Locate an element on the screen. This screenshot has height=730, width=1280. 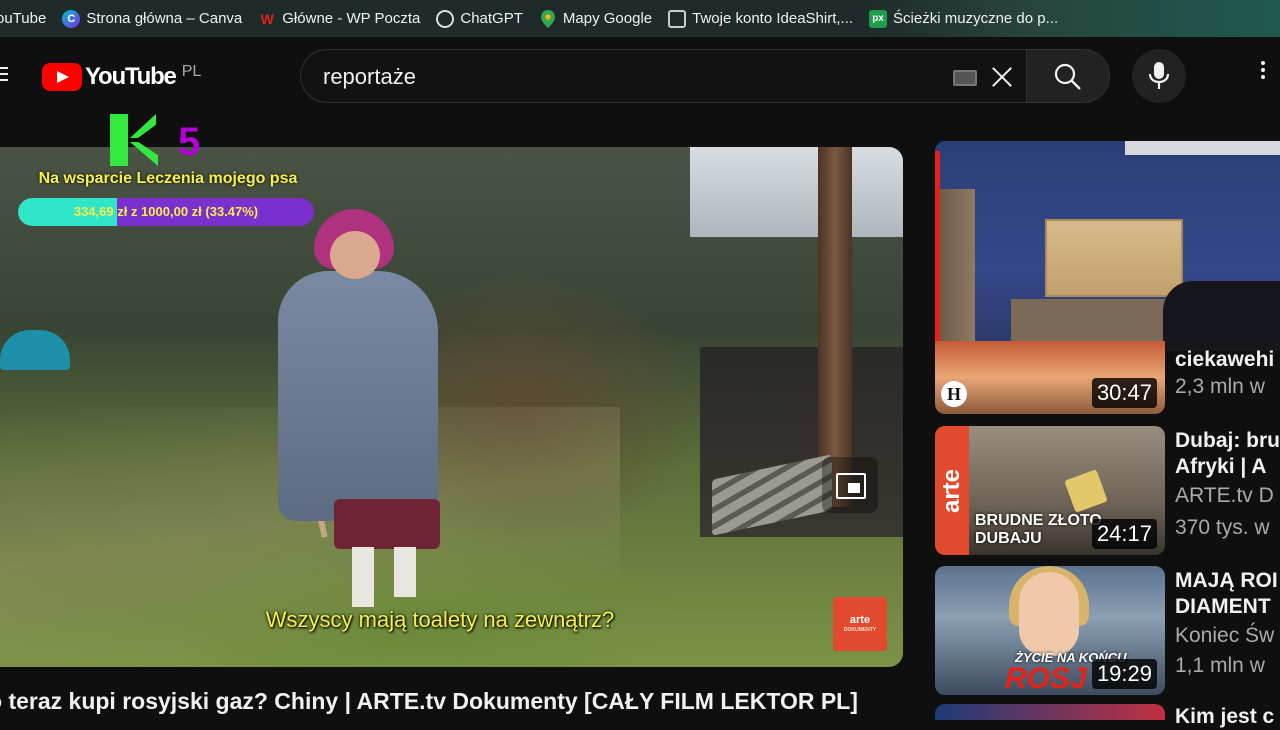
px-icon: px is located at coordinates (878, 18).